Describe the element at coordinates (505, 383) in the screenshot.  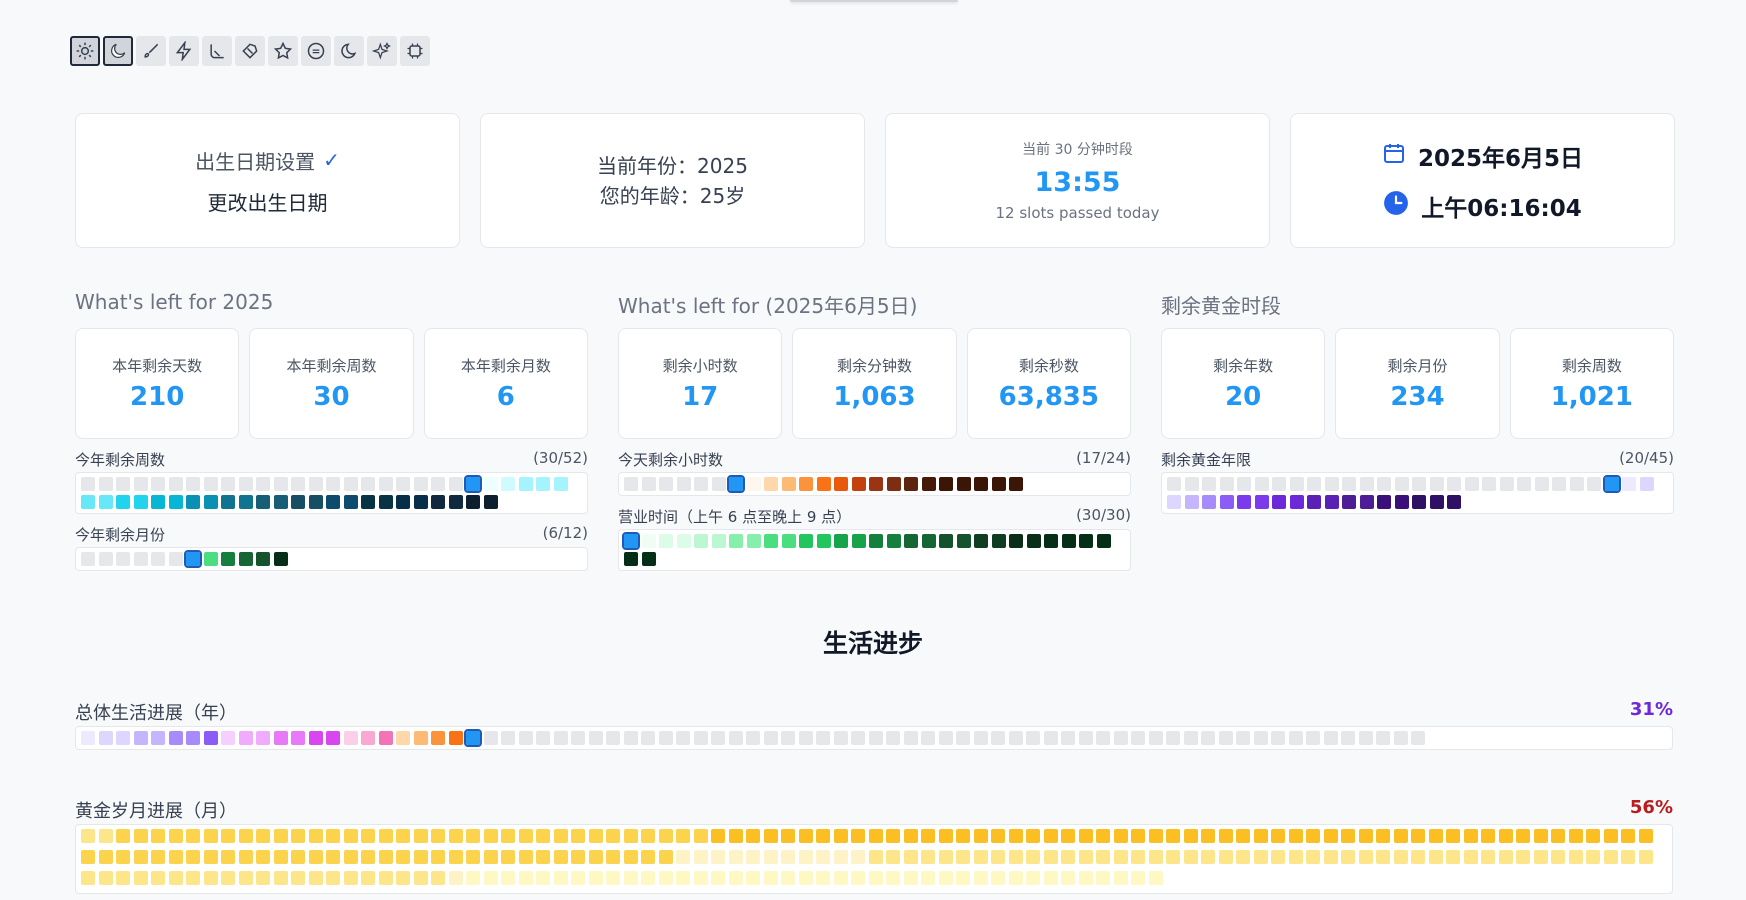
I see `stat-months-left: 本年剩余月数 6` at that location.